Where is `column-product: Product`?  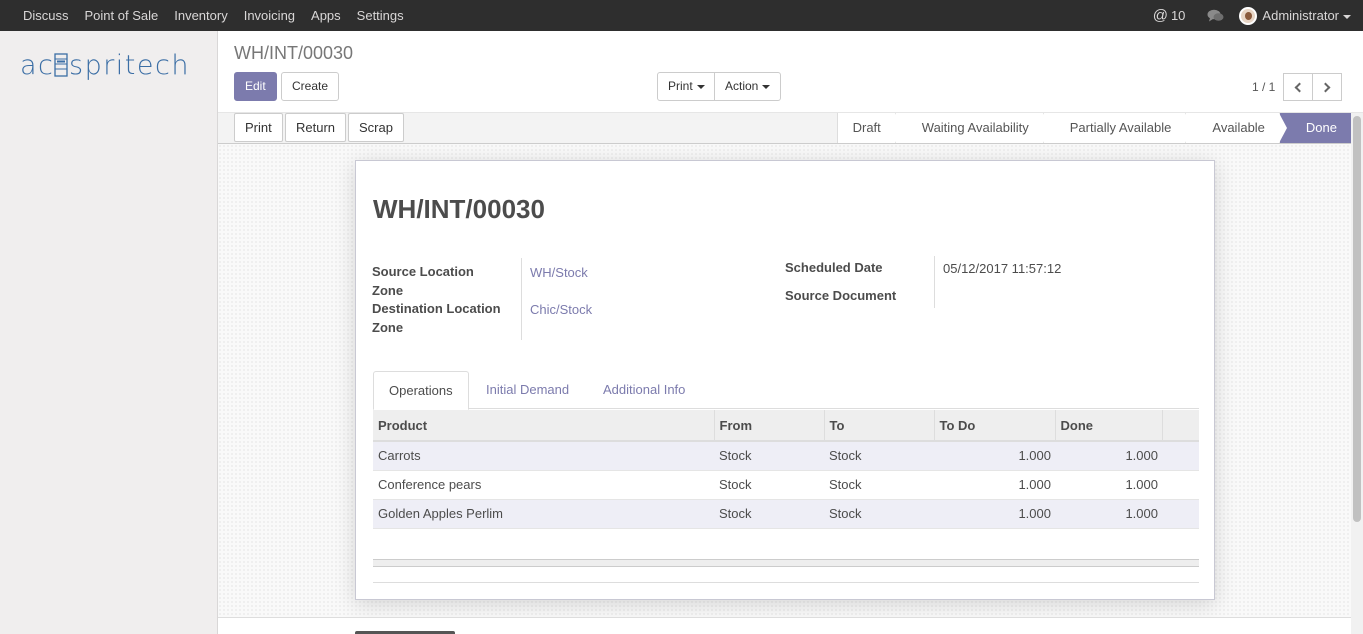
column-product: Product is located at coordinates (544, 426).